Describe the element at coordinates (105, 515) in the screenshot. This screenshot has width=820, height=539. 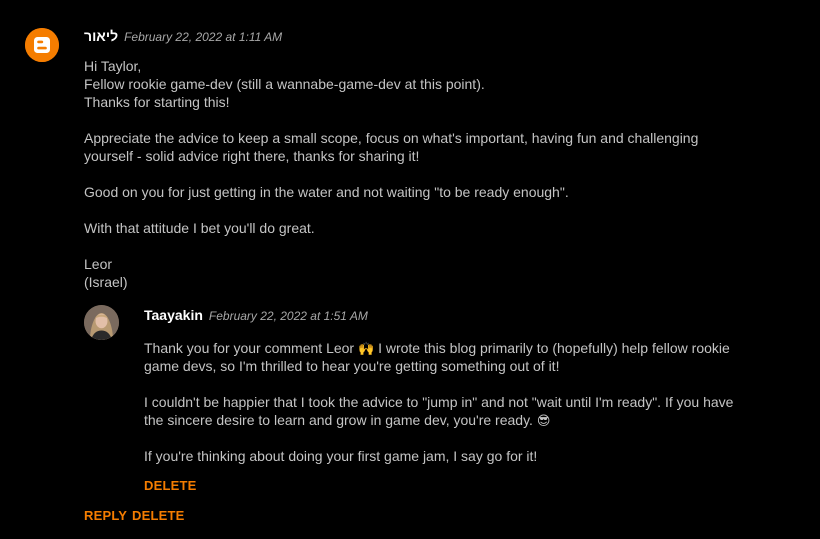
I see `reply-button: REPLY` at that location.